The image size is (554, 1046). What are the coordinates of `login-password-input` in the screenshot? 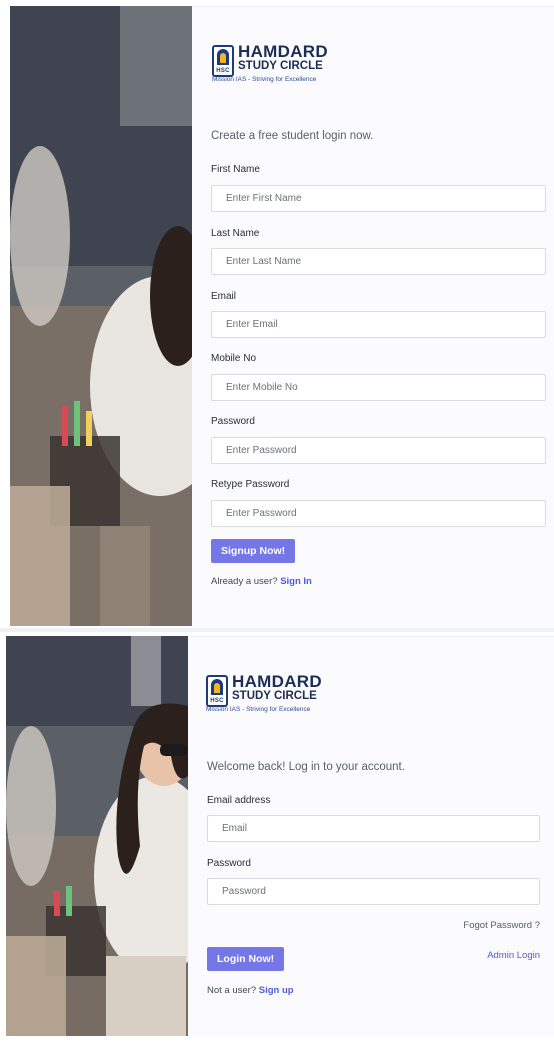 It's located at (373, 891).